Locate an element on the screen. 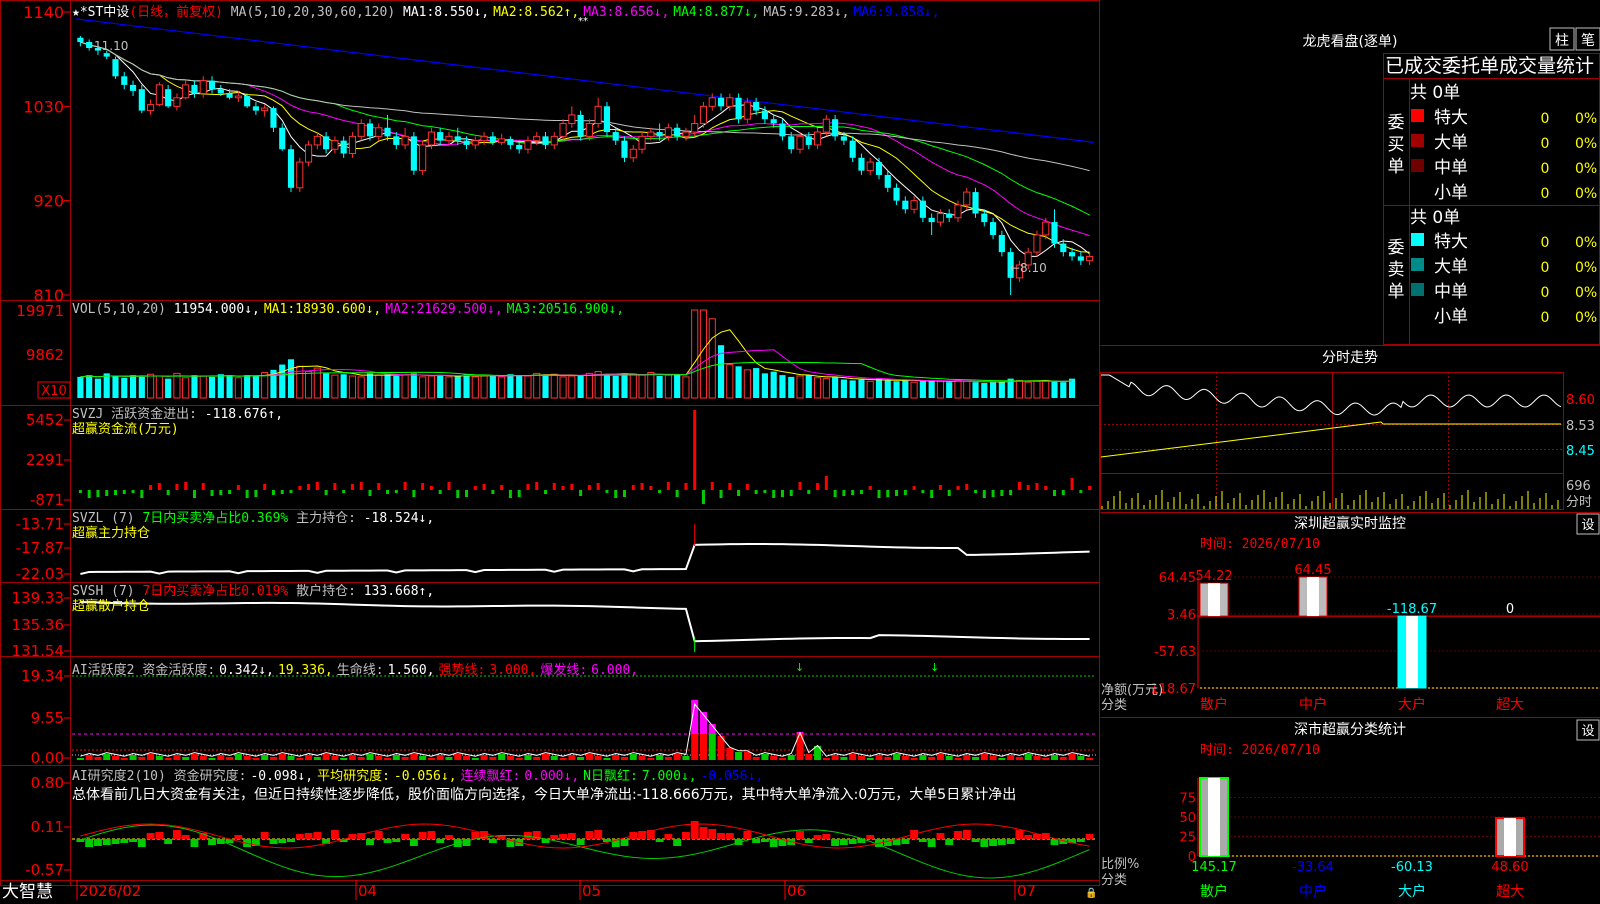 The height and width of the screenshot is (904, 1600). vol-tick: 19971 is located at coordinates (40, 311).